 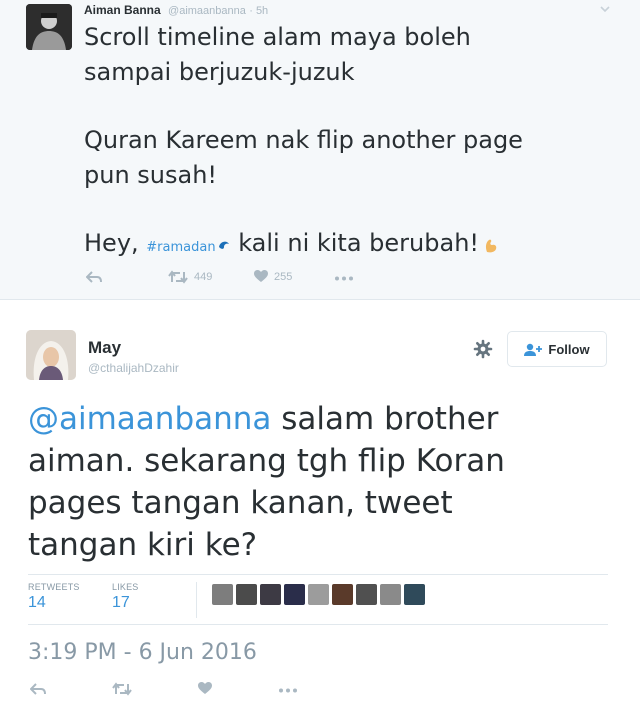 I want to click on likes-count: 17, so click(x=121, y=602).